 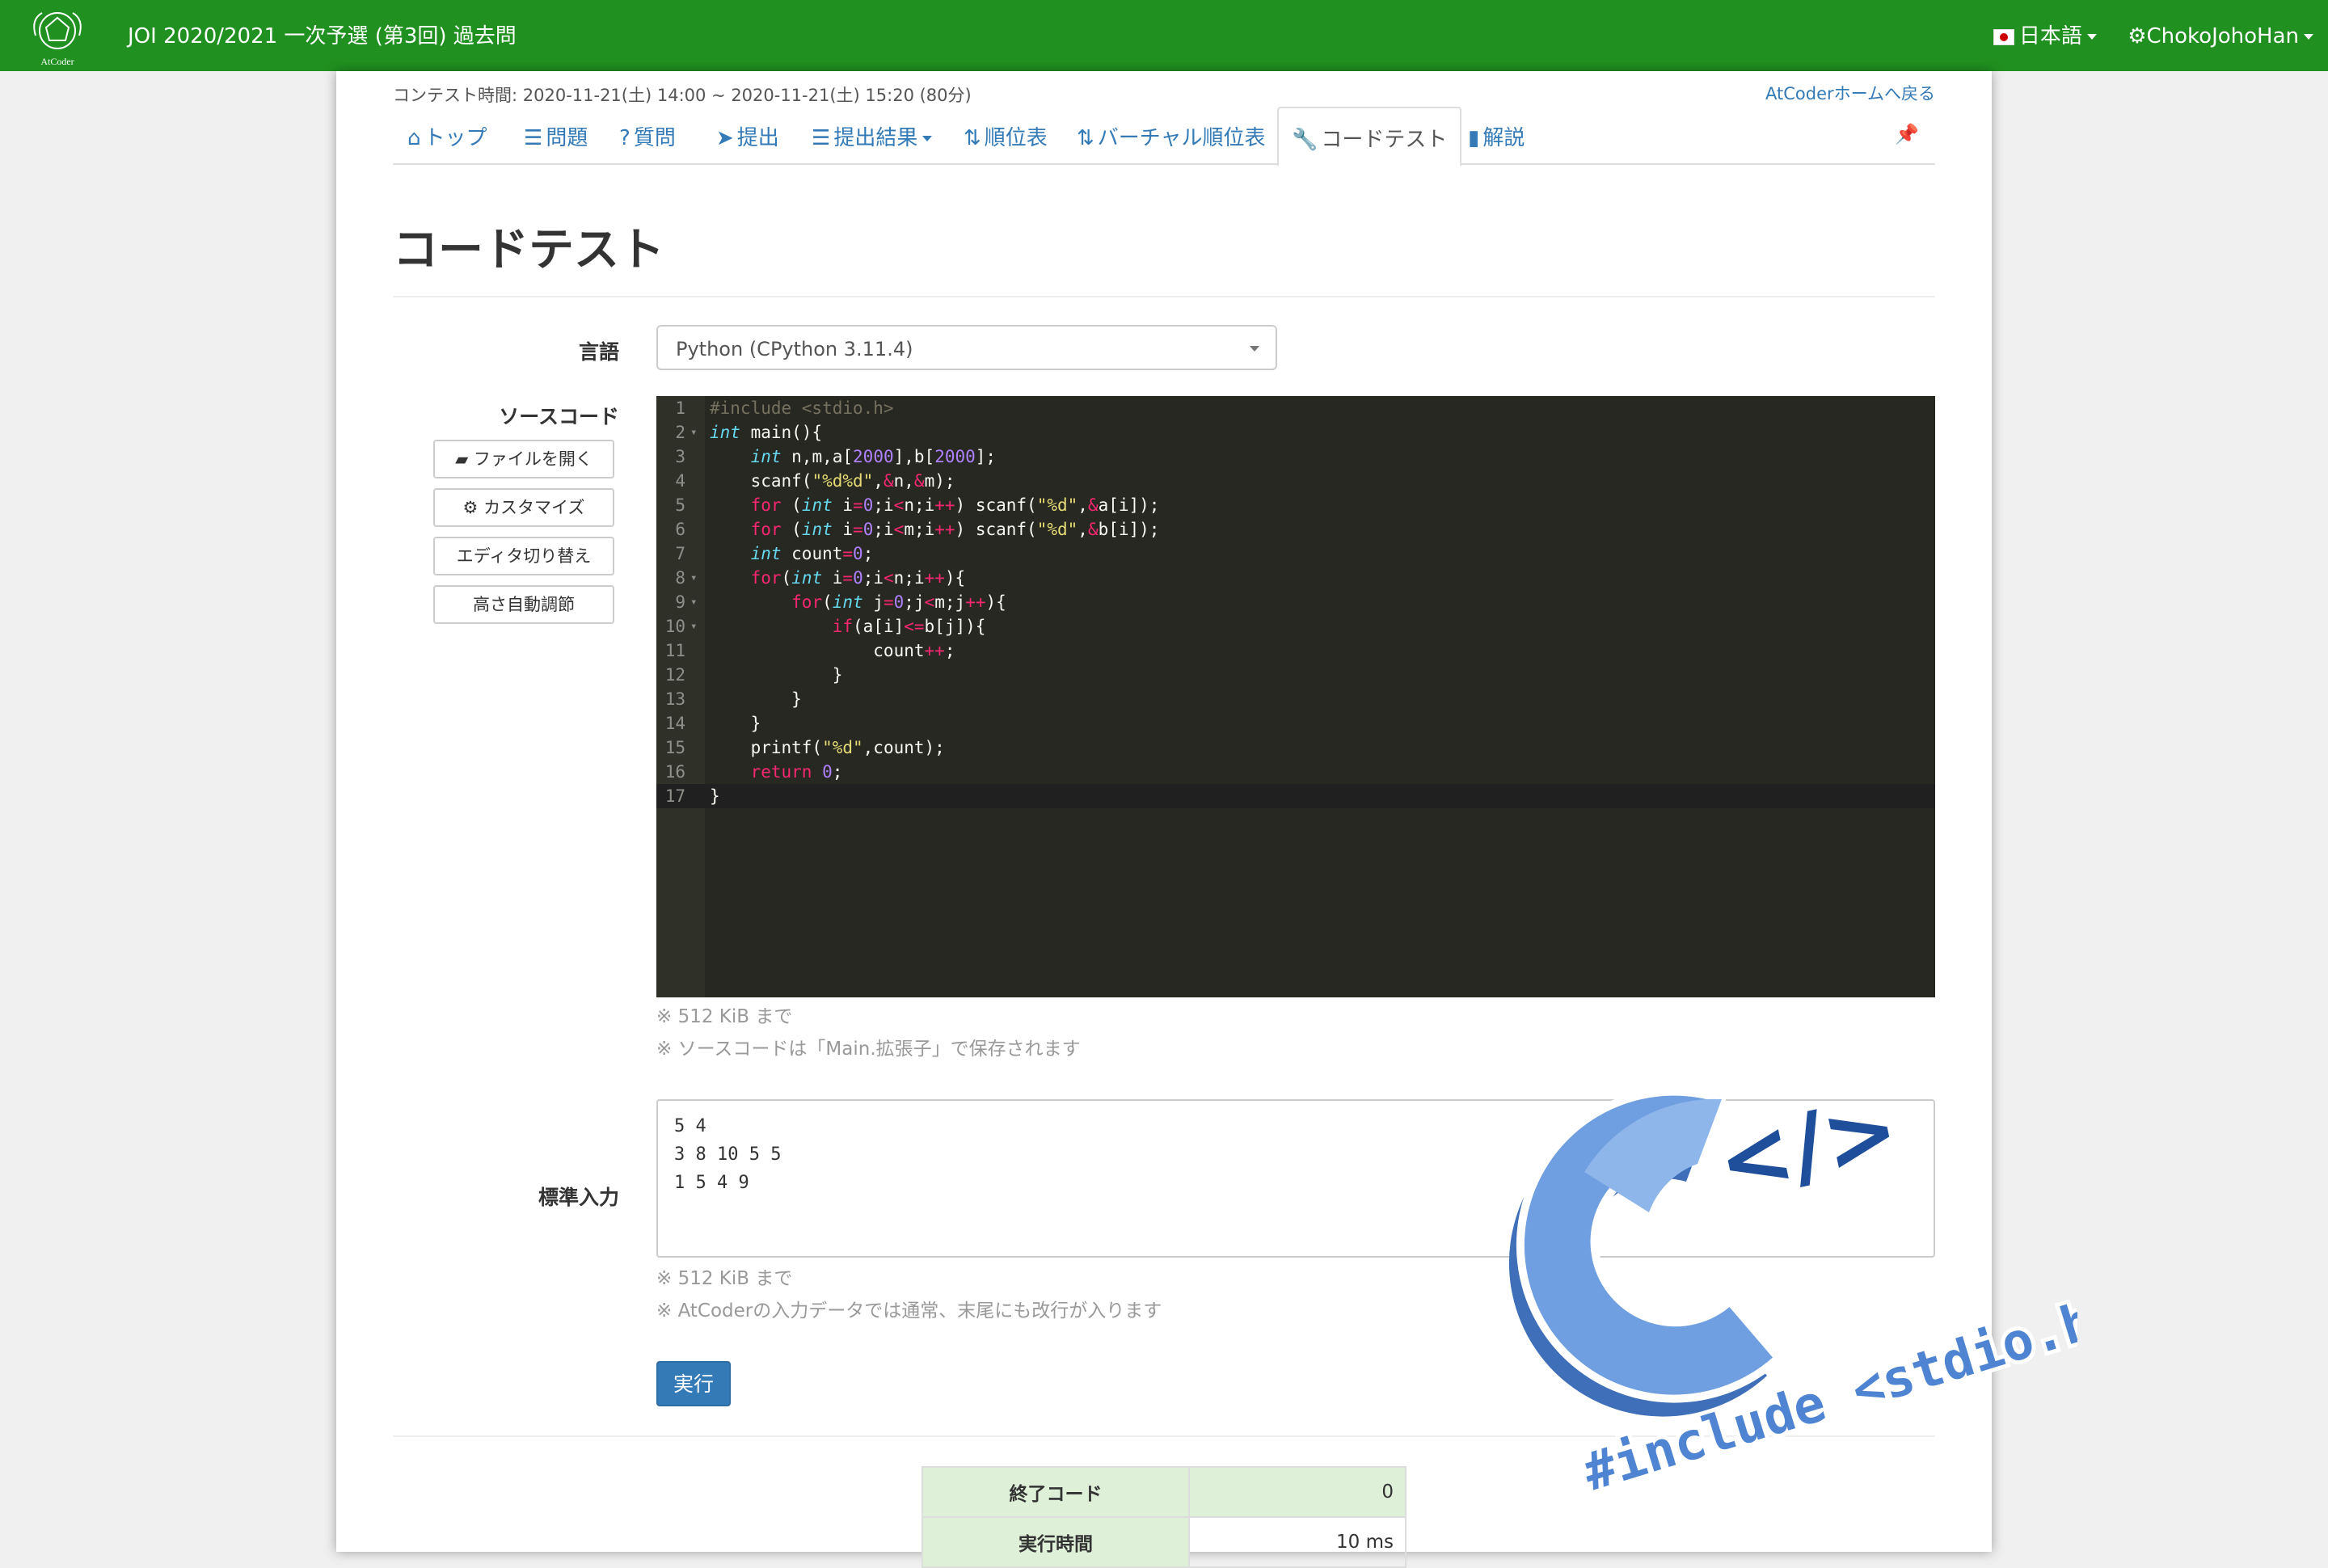 What do you see at coordinates (955, 505) in the screenshot?
I see `code-text: for (int i=0;i<n;i++) scanf("%d",&a[i]);` at bounding box center [955, 505].